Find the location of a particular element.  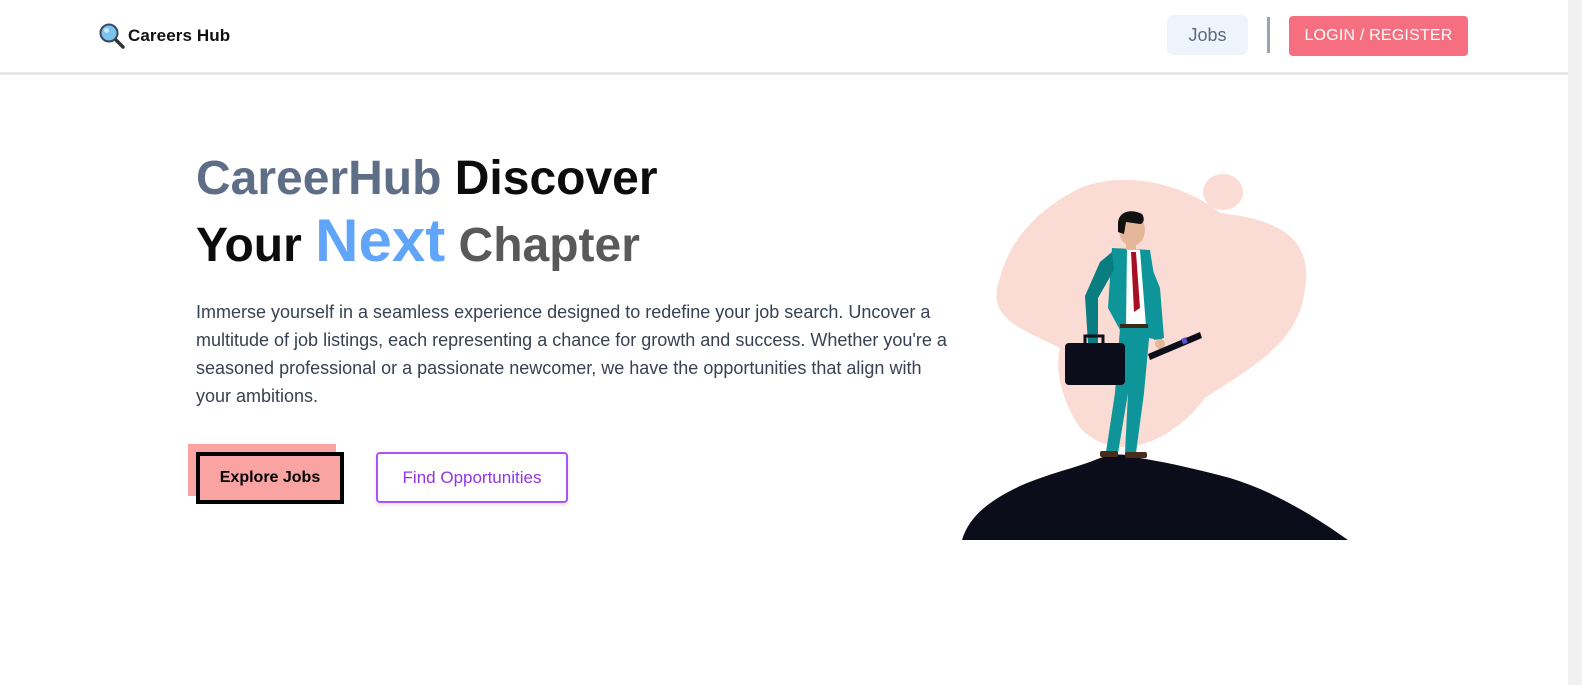

briefcase is located at coordinates (1095, 364).